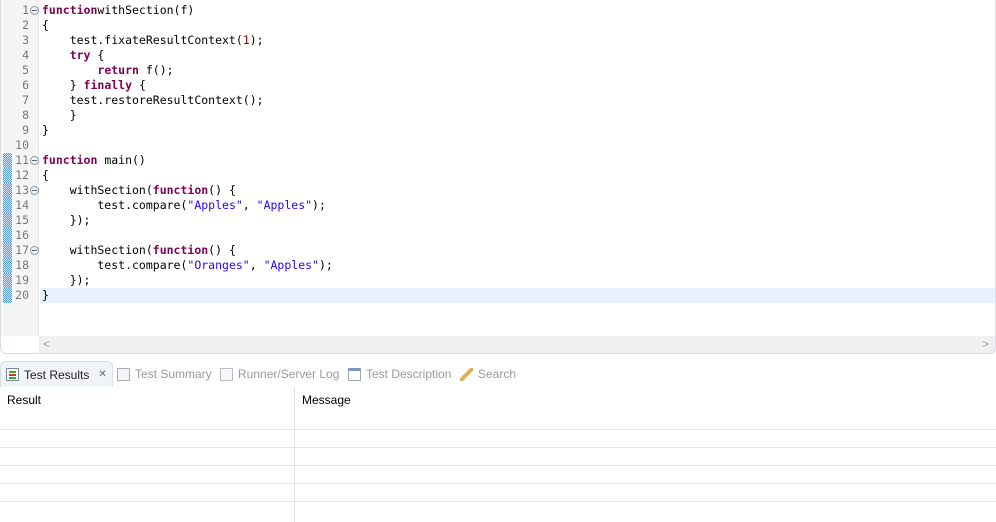  What do you see at coordinates (25, 130) in the screenshot?
I see `line-number: 9` at bounding box center [25, 130].